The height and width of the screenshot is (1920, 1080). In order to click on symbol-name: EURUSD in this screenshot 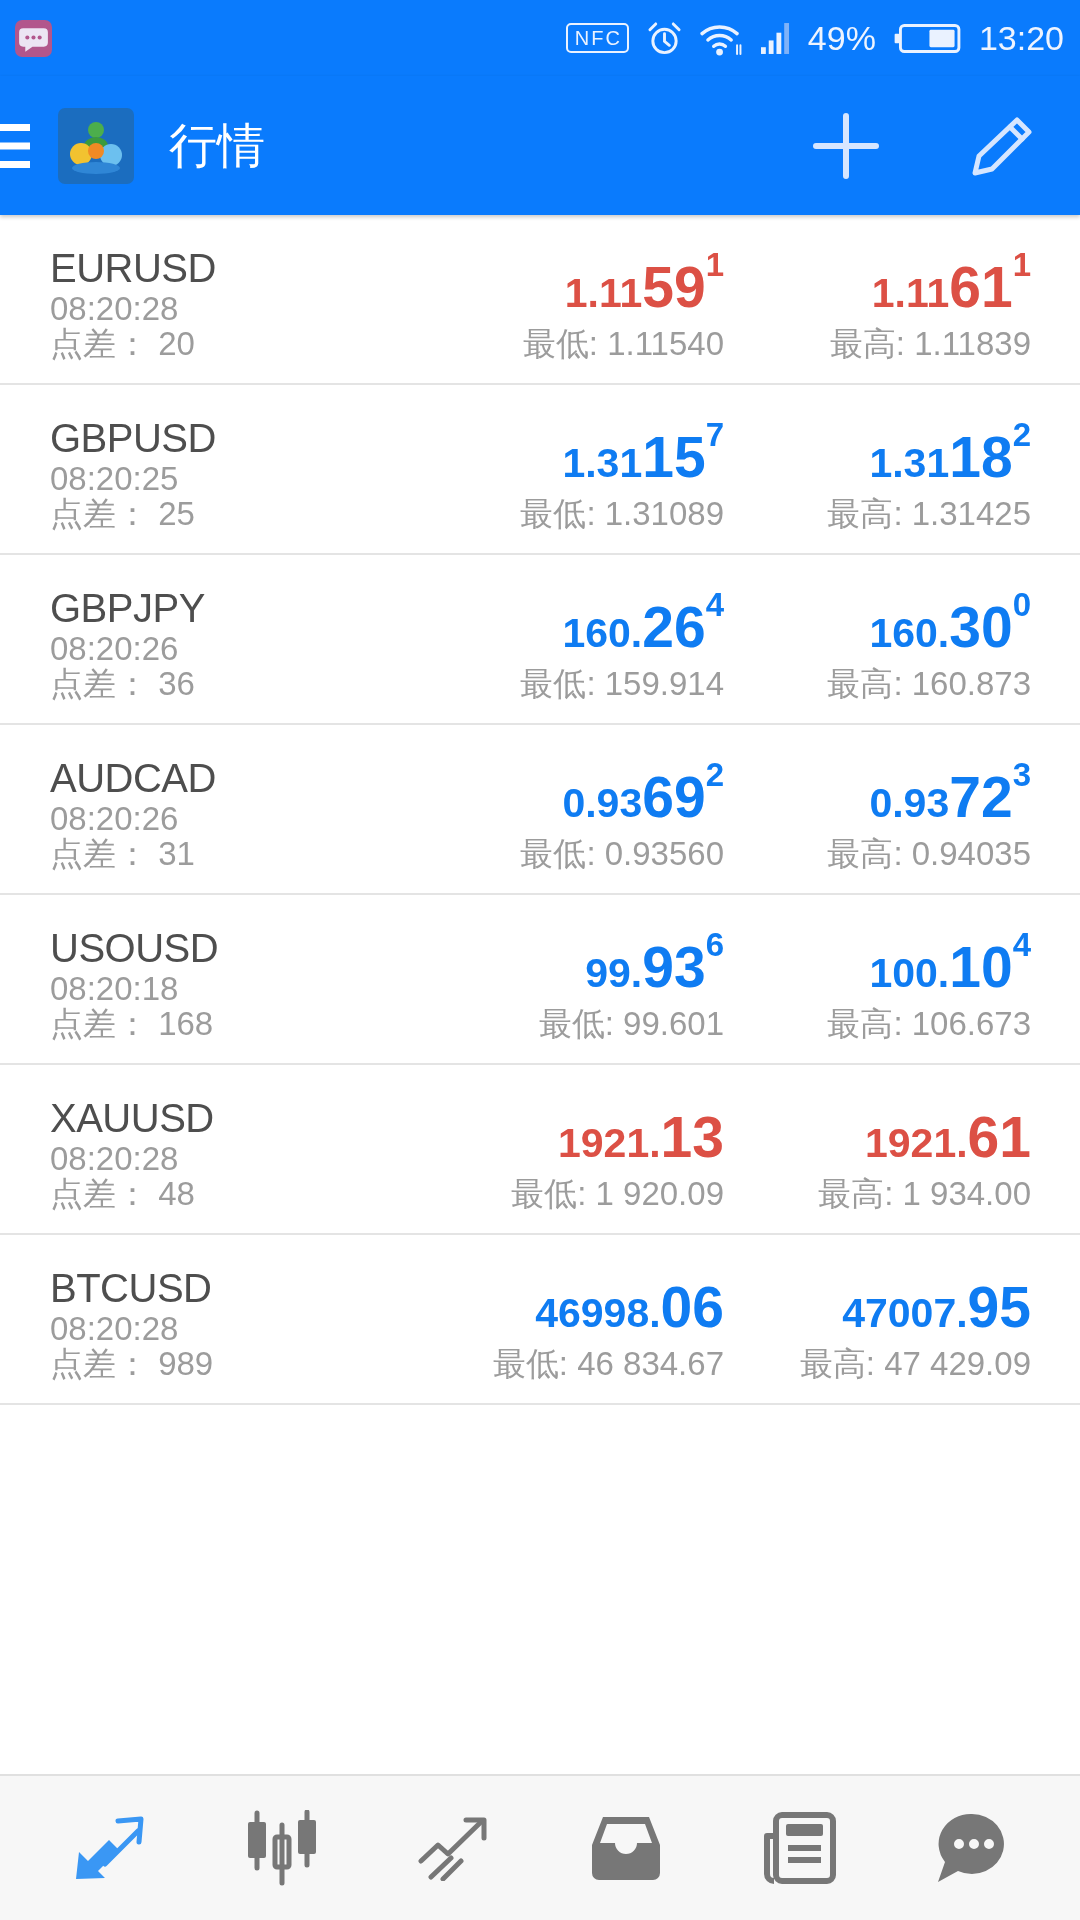, I will do `click(133, 268)`.